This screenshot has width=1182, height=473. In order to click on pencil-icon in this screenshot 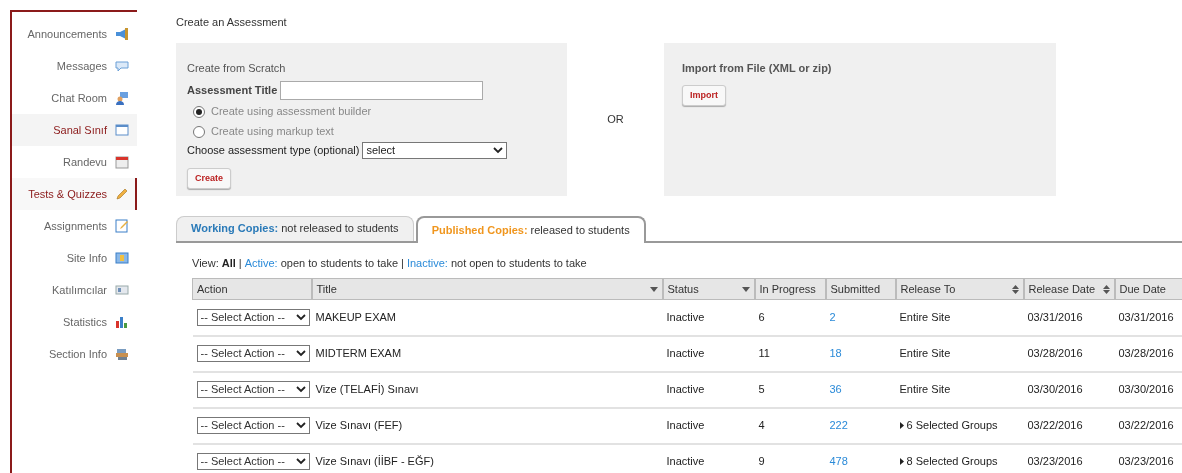, I will do `click(122, 194)`.